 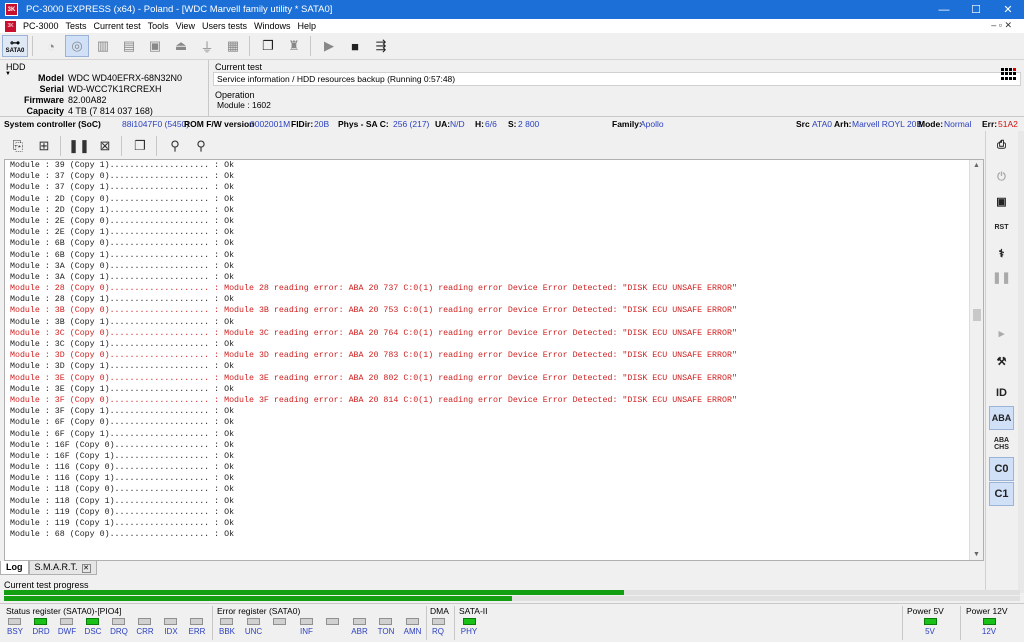 I want to click on menu-pc3000: PC-3000, so click(x=41, y=26).